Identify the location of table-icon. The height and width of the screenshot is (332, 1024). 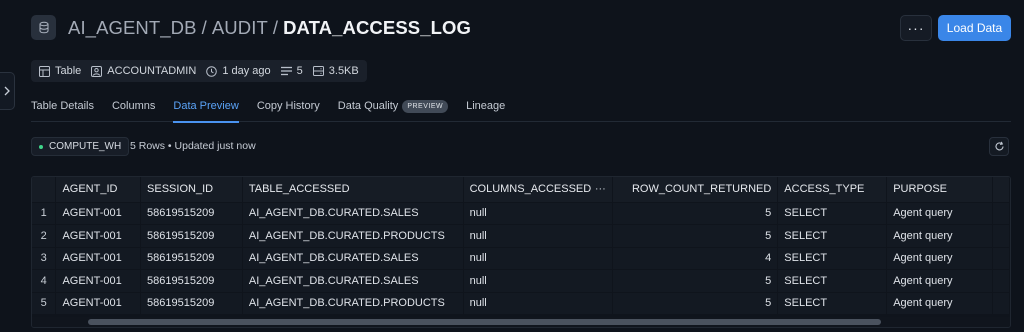
(44, 71).